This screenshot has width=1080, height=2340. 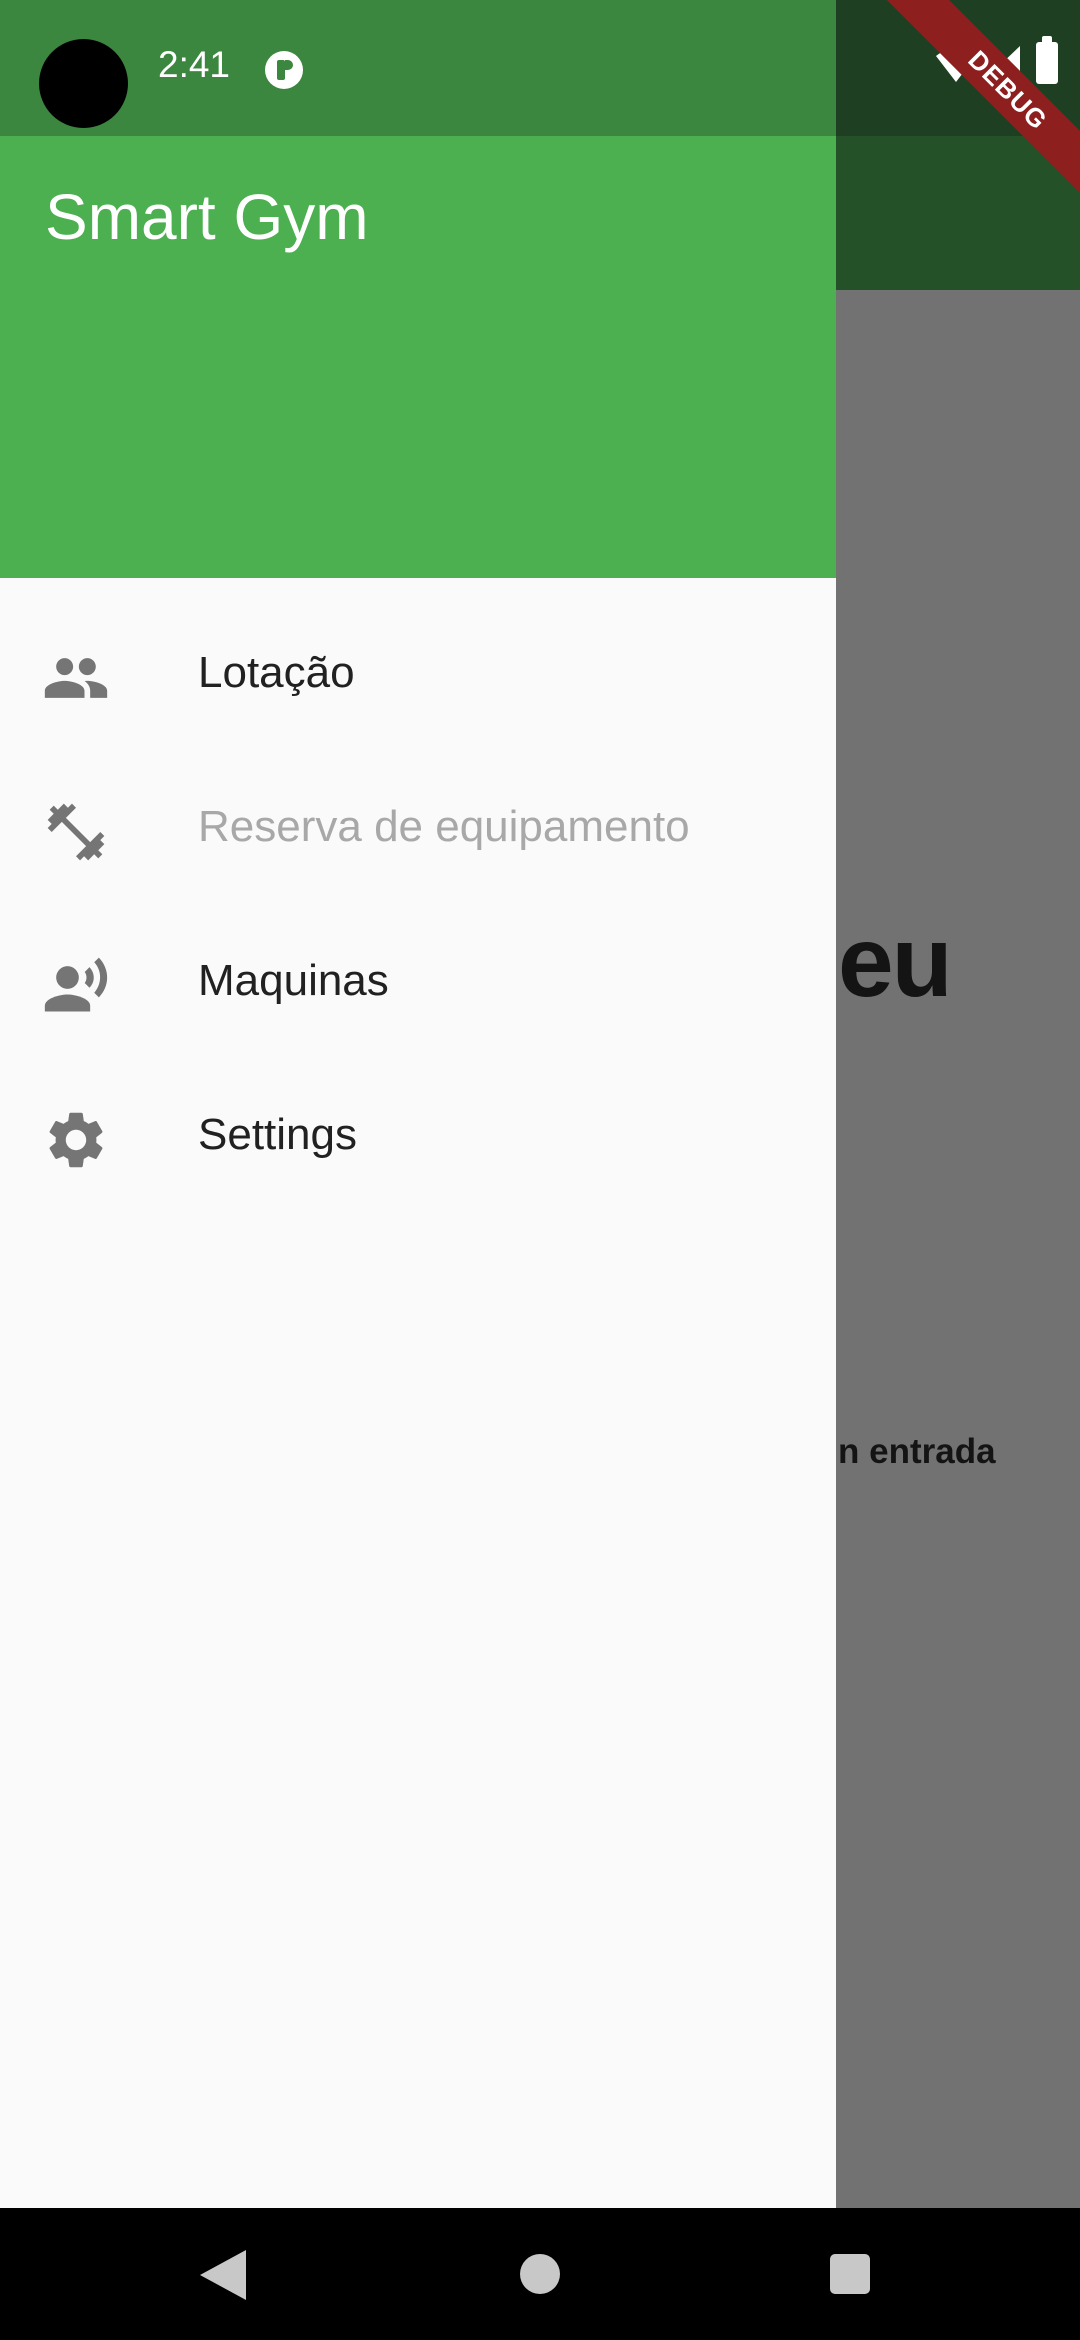 I want to click on battery-icon, so click(x=1047, y=60).